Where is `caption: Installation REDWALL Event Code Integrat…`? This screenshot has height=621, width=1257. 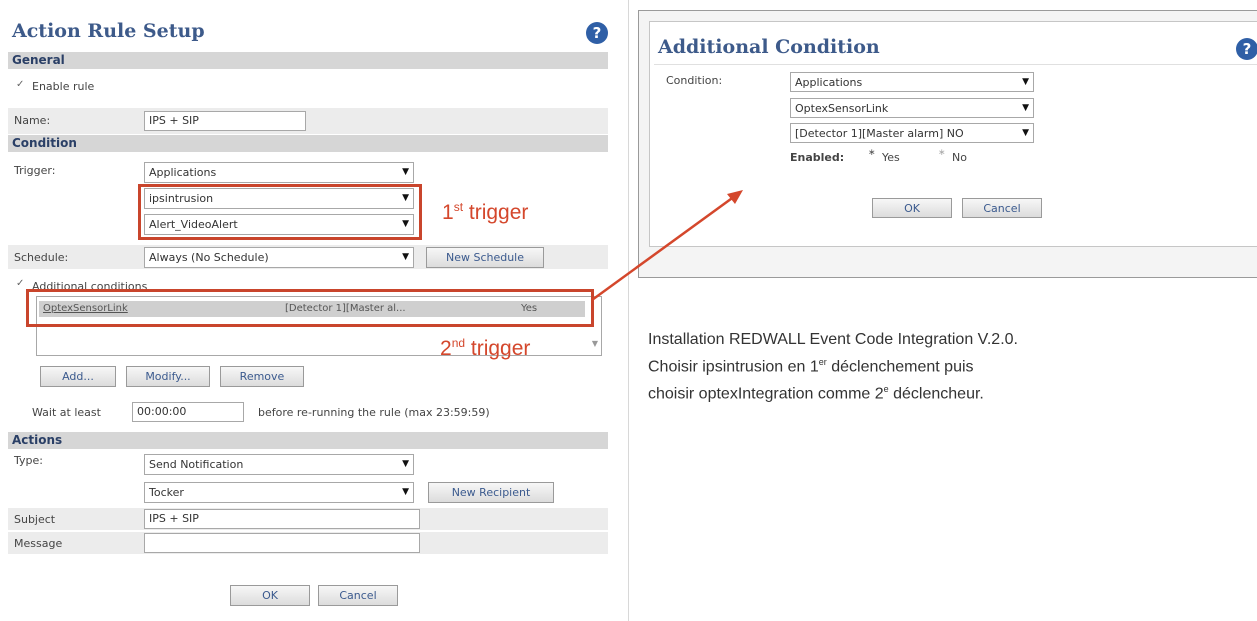 caption: Installation REDWALL Event Code Integrat… is located at coordinates (833, 367).